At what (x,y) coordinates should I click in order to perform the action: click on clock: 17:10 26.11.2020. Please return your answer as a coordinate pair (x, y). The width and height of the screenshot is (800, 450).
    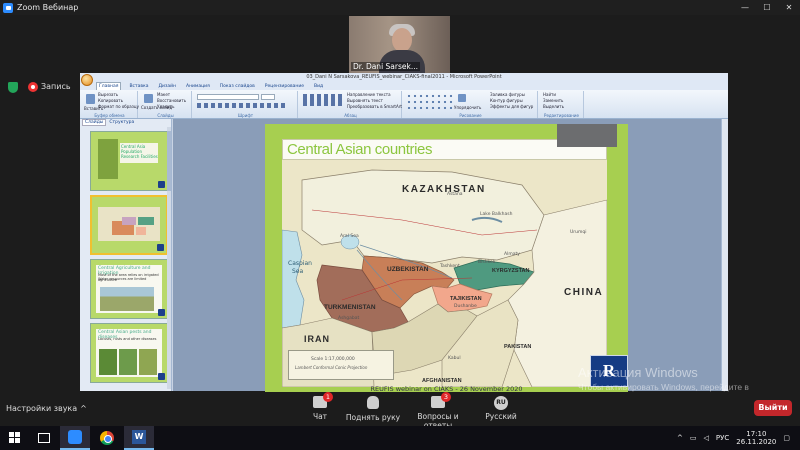
    Looking at the image, I should click on (756, 438).